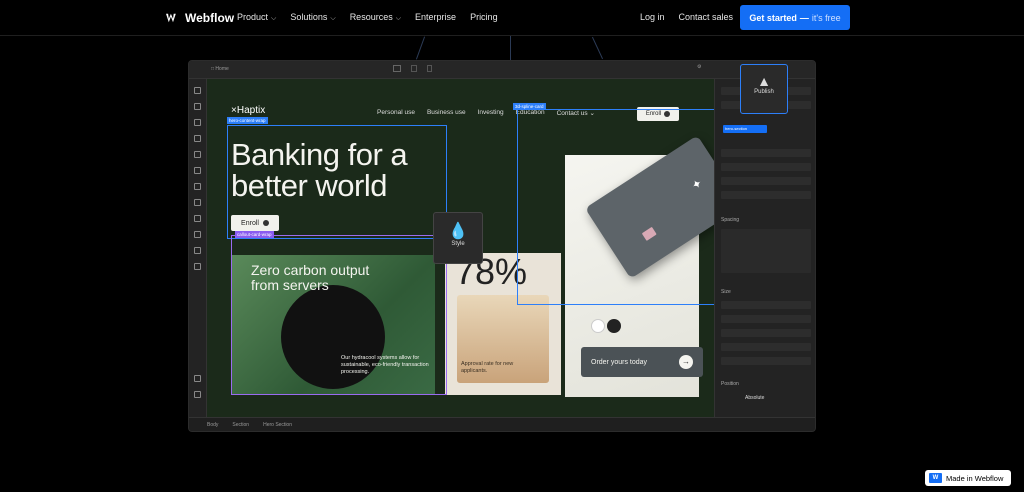 This screenshot has width=1024, height=492. Describe the element at coordinates (213, 69) in the screenshot. I see `page-icon: □` at that location.